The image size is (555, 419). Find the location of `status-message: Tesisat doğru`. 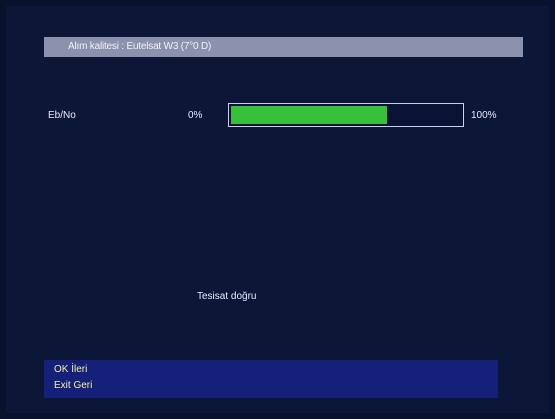

status-message: Tesisat doğru is located at coordinates (227, 296).